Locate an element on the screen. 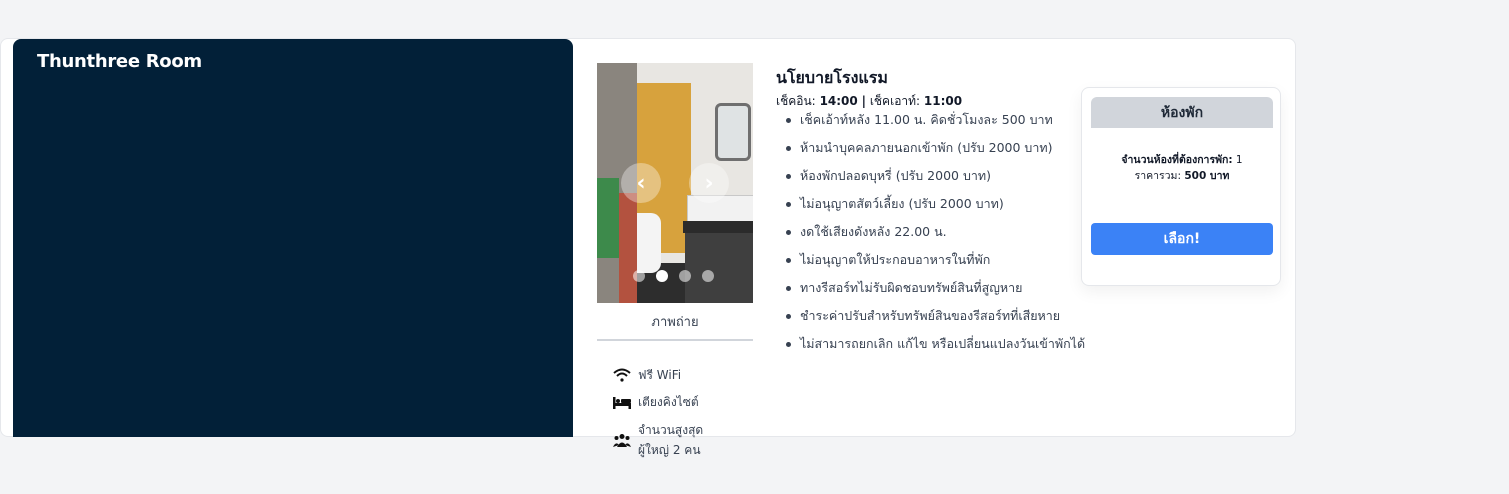 This screenshot has width=1509, height=494. carousel-indicators is located at coordinates (673, 276).